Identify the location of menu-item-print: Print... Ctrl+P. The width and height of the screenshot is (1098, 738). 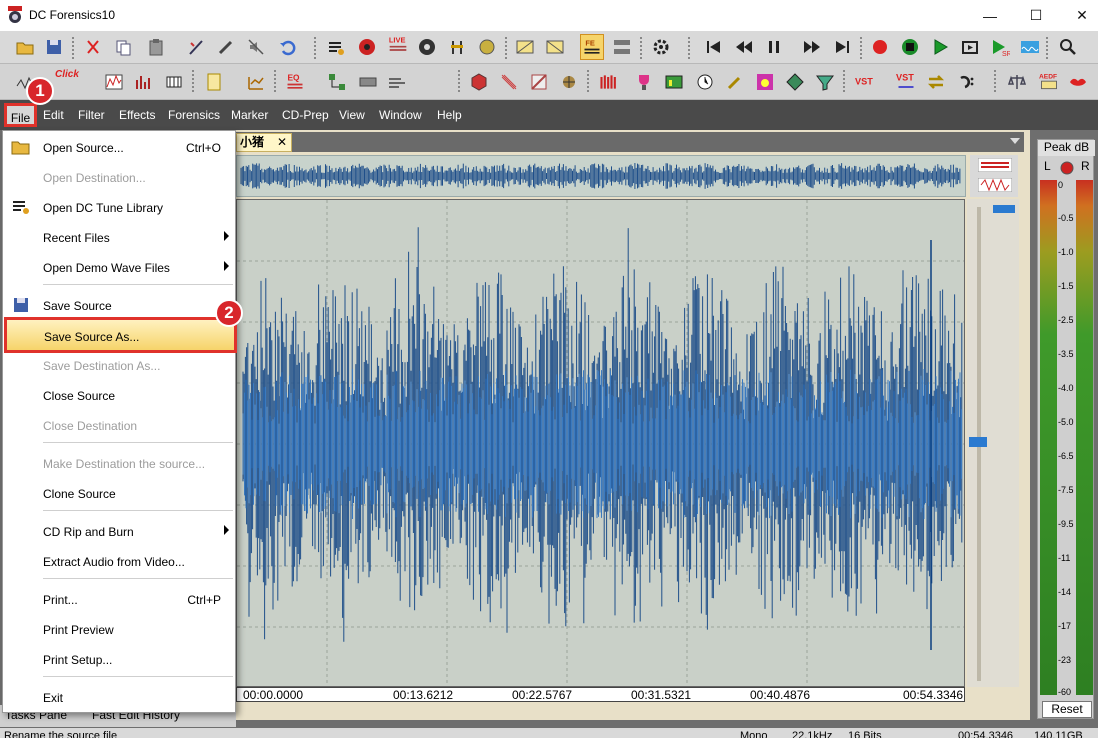
(119, 599).